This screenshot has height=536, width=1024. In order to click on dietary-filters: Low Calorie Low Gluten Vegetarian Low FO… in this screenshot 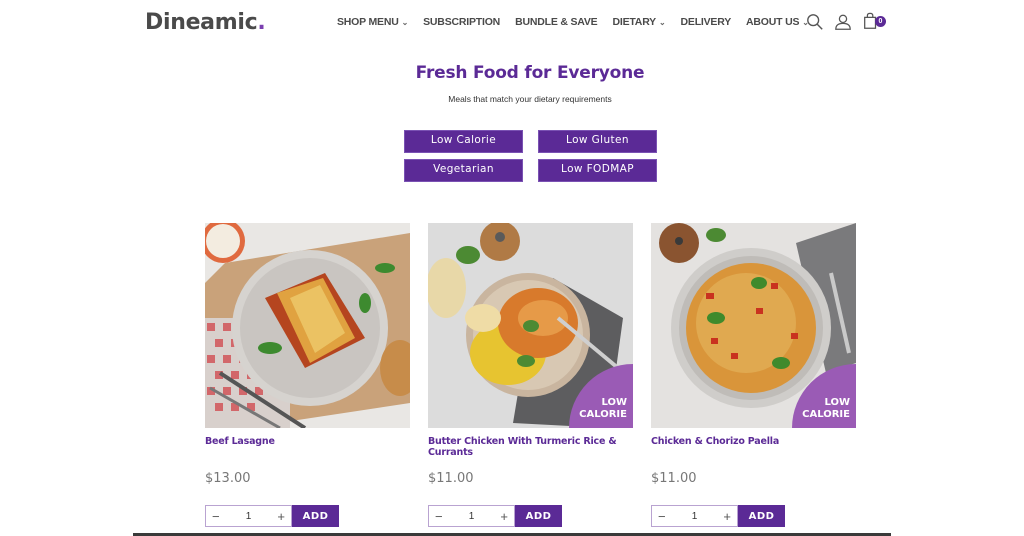, I will do `click(530, 156)`.